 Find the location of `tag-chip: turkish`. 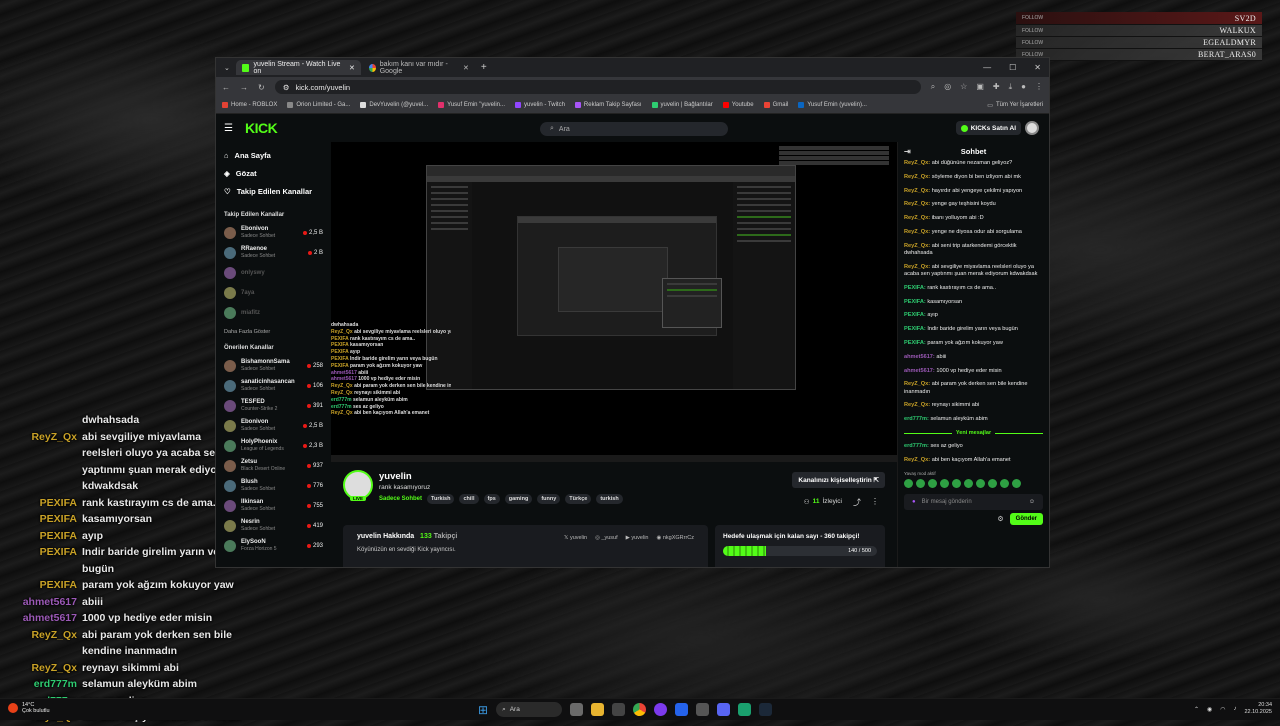

tag-chip: turkish is located at coordinates (609, 499).